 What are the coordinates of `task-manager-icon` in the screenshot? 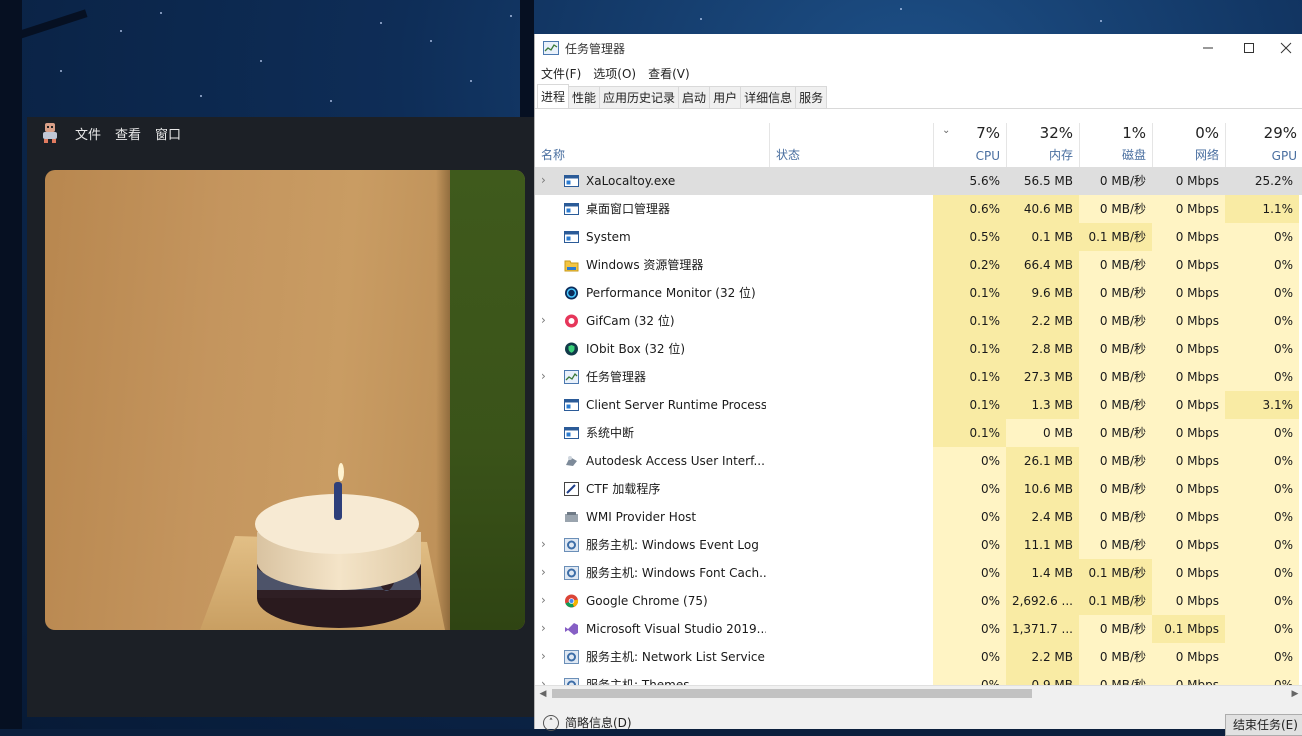 It's located at (571, 377).